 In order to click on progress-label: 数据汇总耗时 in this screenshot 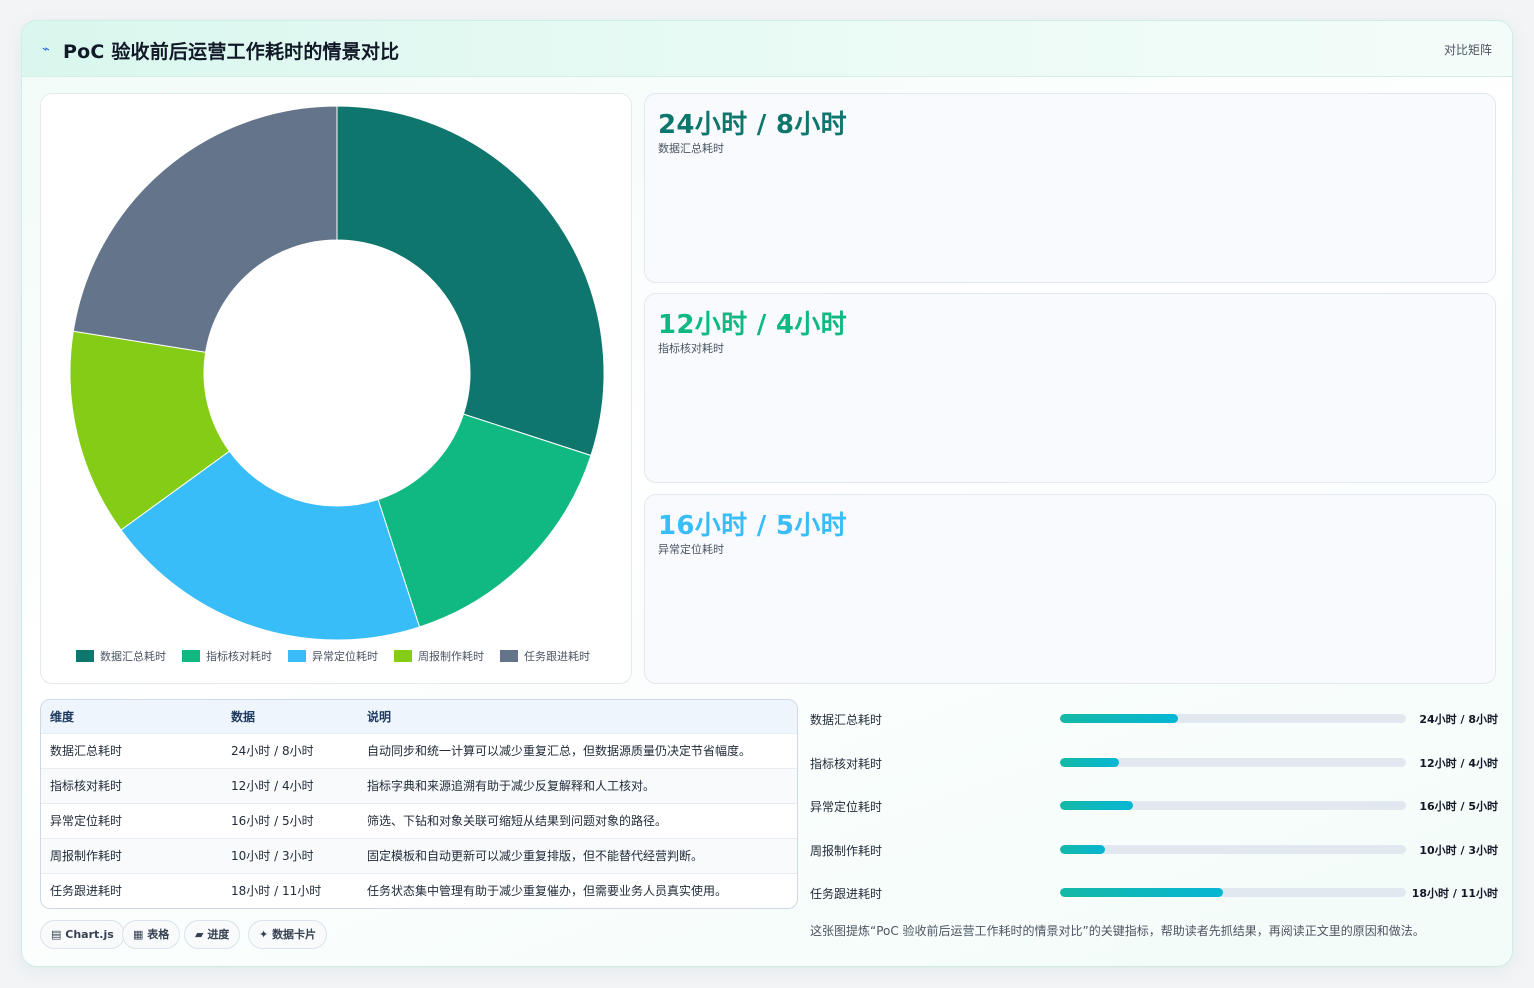, I will do `click(846, 720)`.